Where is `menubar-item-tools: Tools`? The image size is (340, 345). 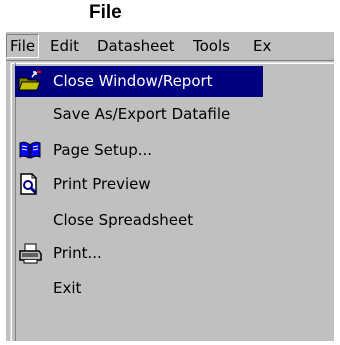 menubar-item-tools: Tools is located at coordinates (211, 46).